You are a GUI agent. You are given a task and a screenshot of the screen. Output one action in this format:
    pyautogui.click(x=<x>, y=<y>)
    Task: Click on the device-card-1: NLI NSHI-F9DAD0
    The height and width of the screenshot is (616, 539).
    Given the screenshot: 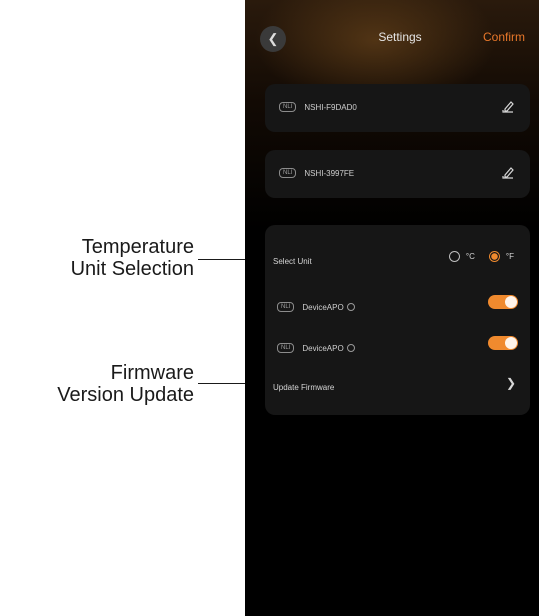 What is the action you would take?
    pyautogui.click(x=397, y=108)
    